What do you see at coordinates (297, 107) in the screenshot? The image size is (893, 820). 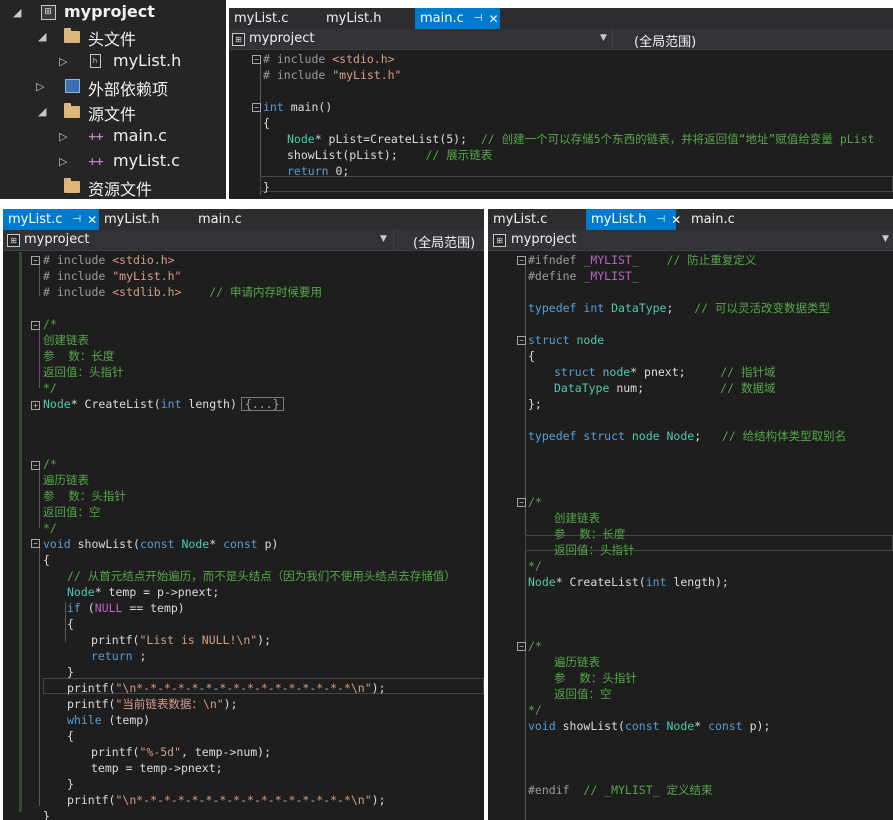 I see `code-line: int main()` at bounding box center [297, 107].